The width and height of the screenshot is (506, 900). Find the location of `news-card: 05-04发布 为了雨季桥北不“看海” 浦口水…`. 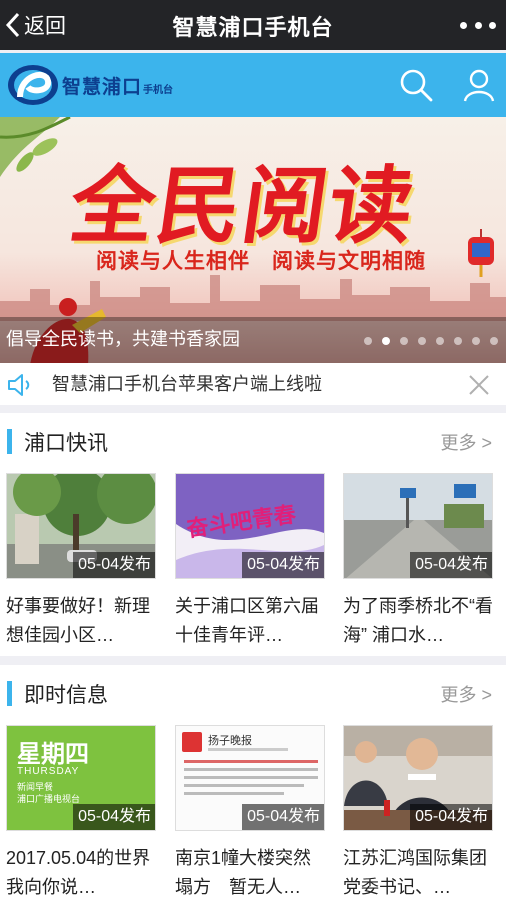

news-card: 05-04发布 为了雨季桥北不“看海” 浦口水… is located at coordinates (418, 562).